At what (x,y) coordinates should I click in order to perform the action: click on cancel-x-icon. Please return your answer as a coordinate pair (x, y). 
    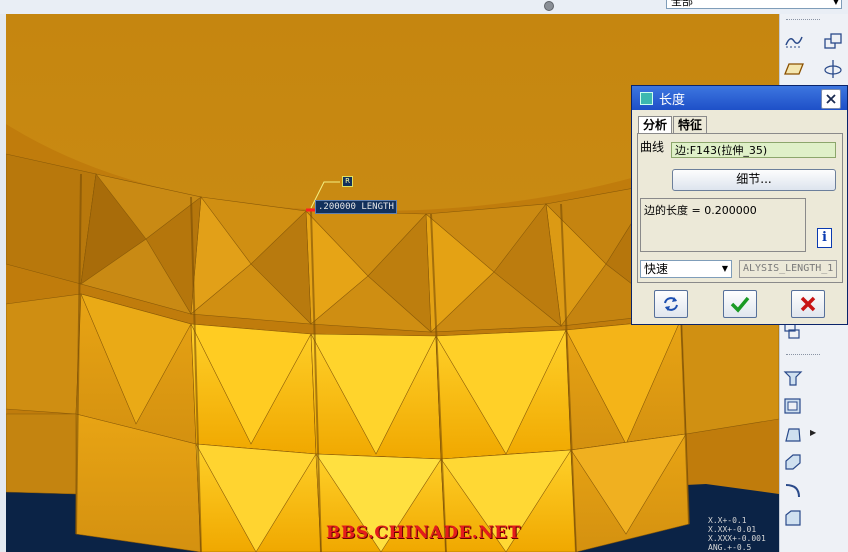
    Looking at the image, I should click on (808, 304).